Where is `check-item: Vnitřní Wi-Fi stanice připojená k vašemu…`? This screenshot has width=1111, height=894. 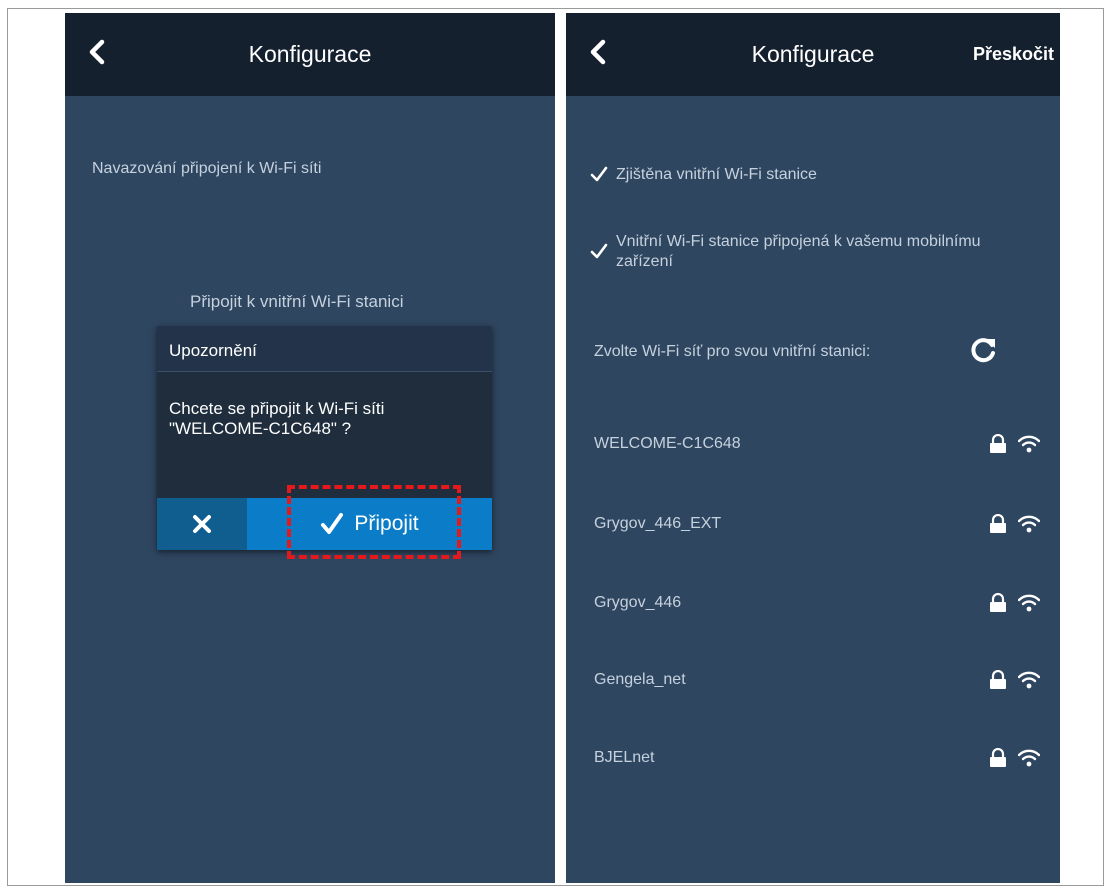 check-item: Vnitřní Wi-Fi stanice připojená k vašemu… is located at coordinates (790, 252).